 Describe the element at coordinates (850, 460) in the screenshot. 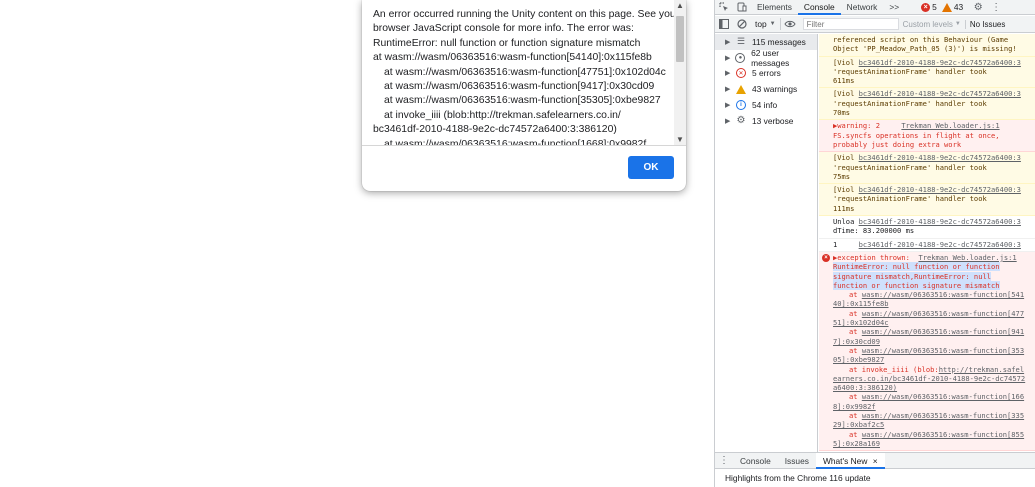

I see `drawer-tab-whats-new: What's New ×` at that location.